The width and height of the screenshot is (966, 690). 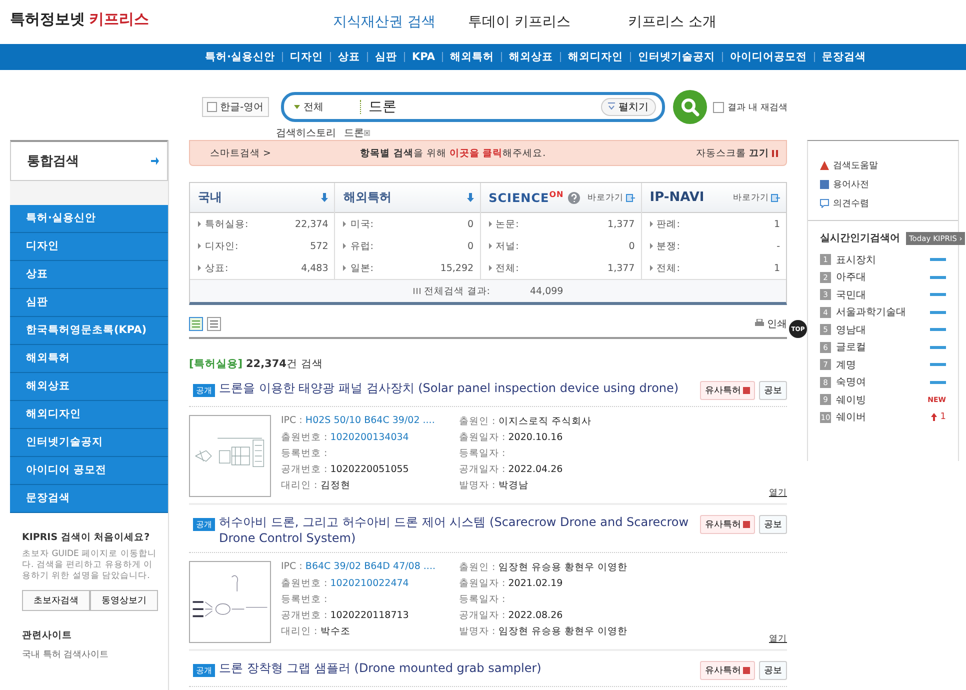 What do you see at coordinates (89, 415) in the screenshot?
I see `sidebar-item: 해외디자인` at bounding box center [89, 415].